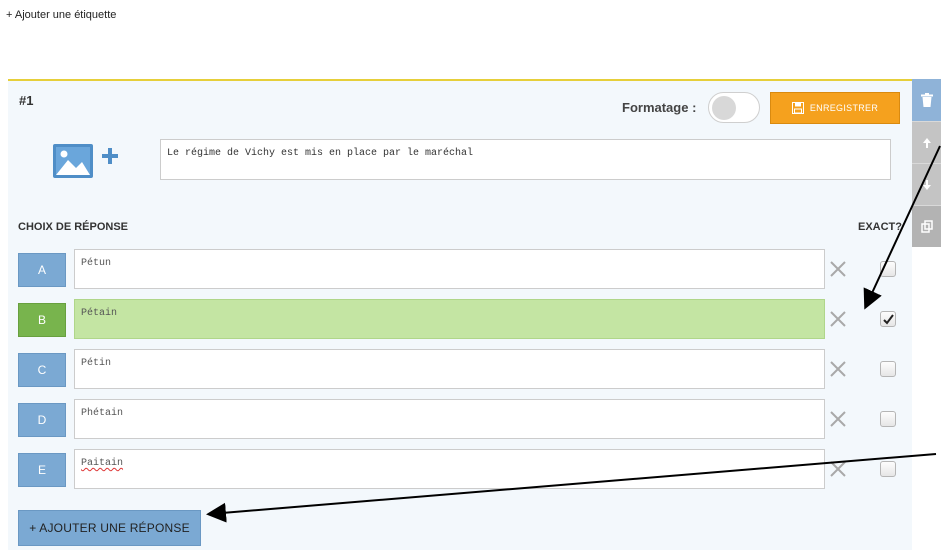 Image resolution: width=941 pixels, height=550 pixels. I want to click on save-button: ENREGISTRER, so click(835, 108).